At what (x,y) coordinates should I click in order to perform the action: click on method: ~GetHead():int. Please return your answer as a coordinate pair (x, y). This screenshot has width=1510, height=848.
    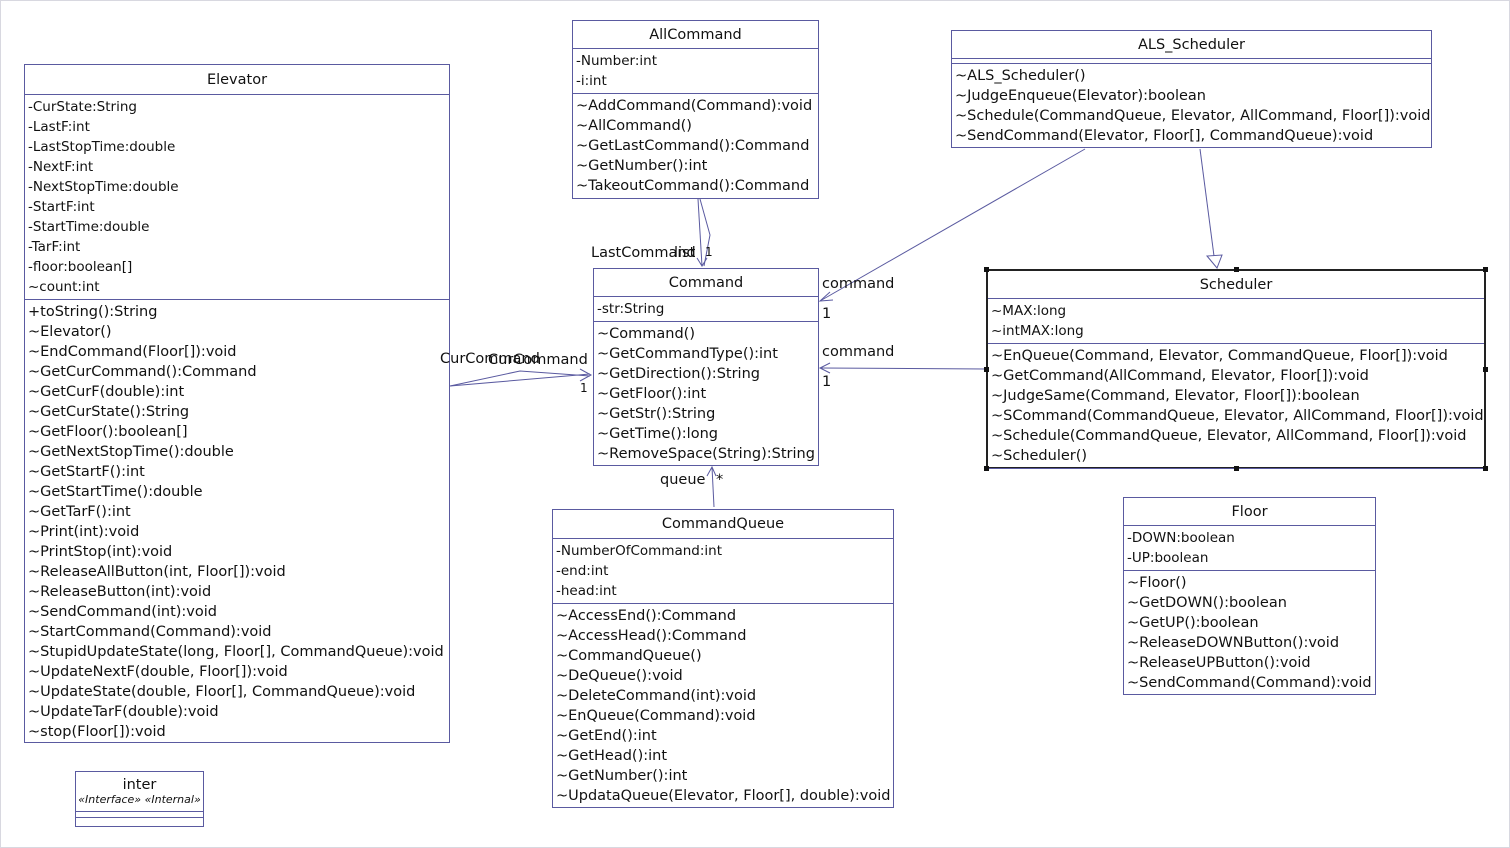
    Looking at the image, I should click on (612, 756).